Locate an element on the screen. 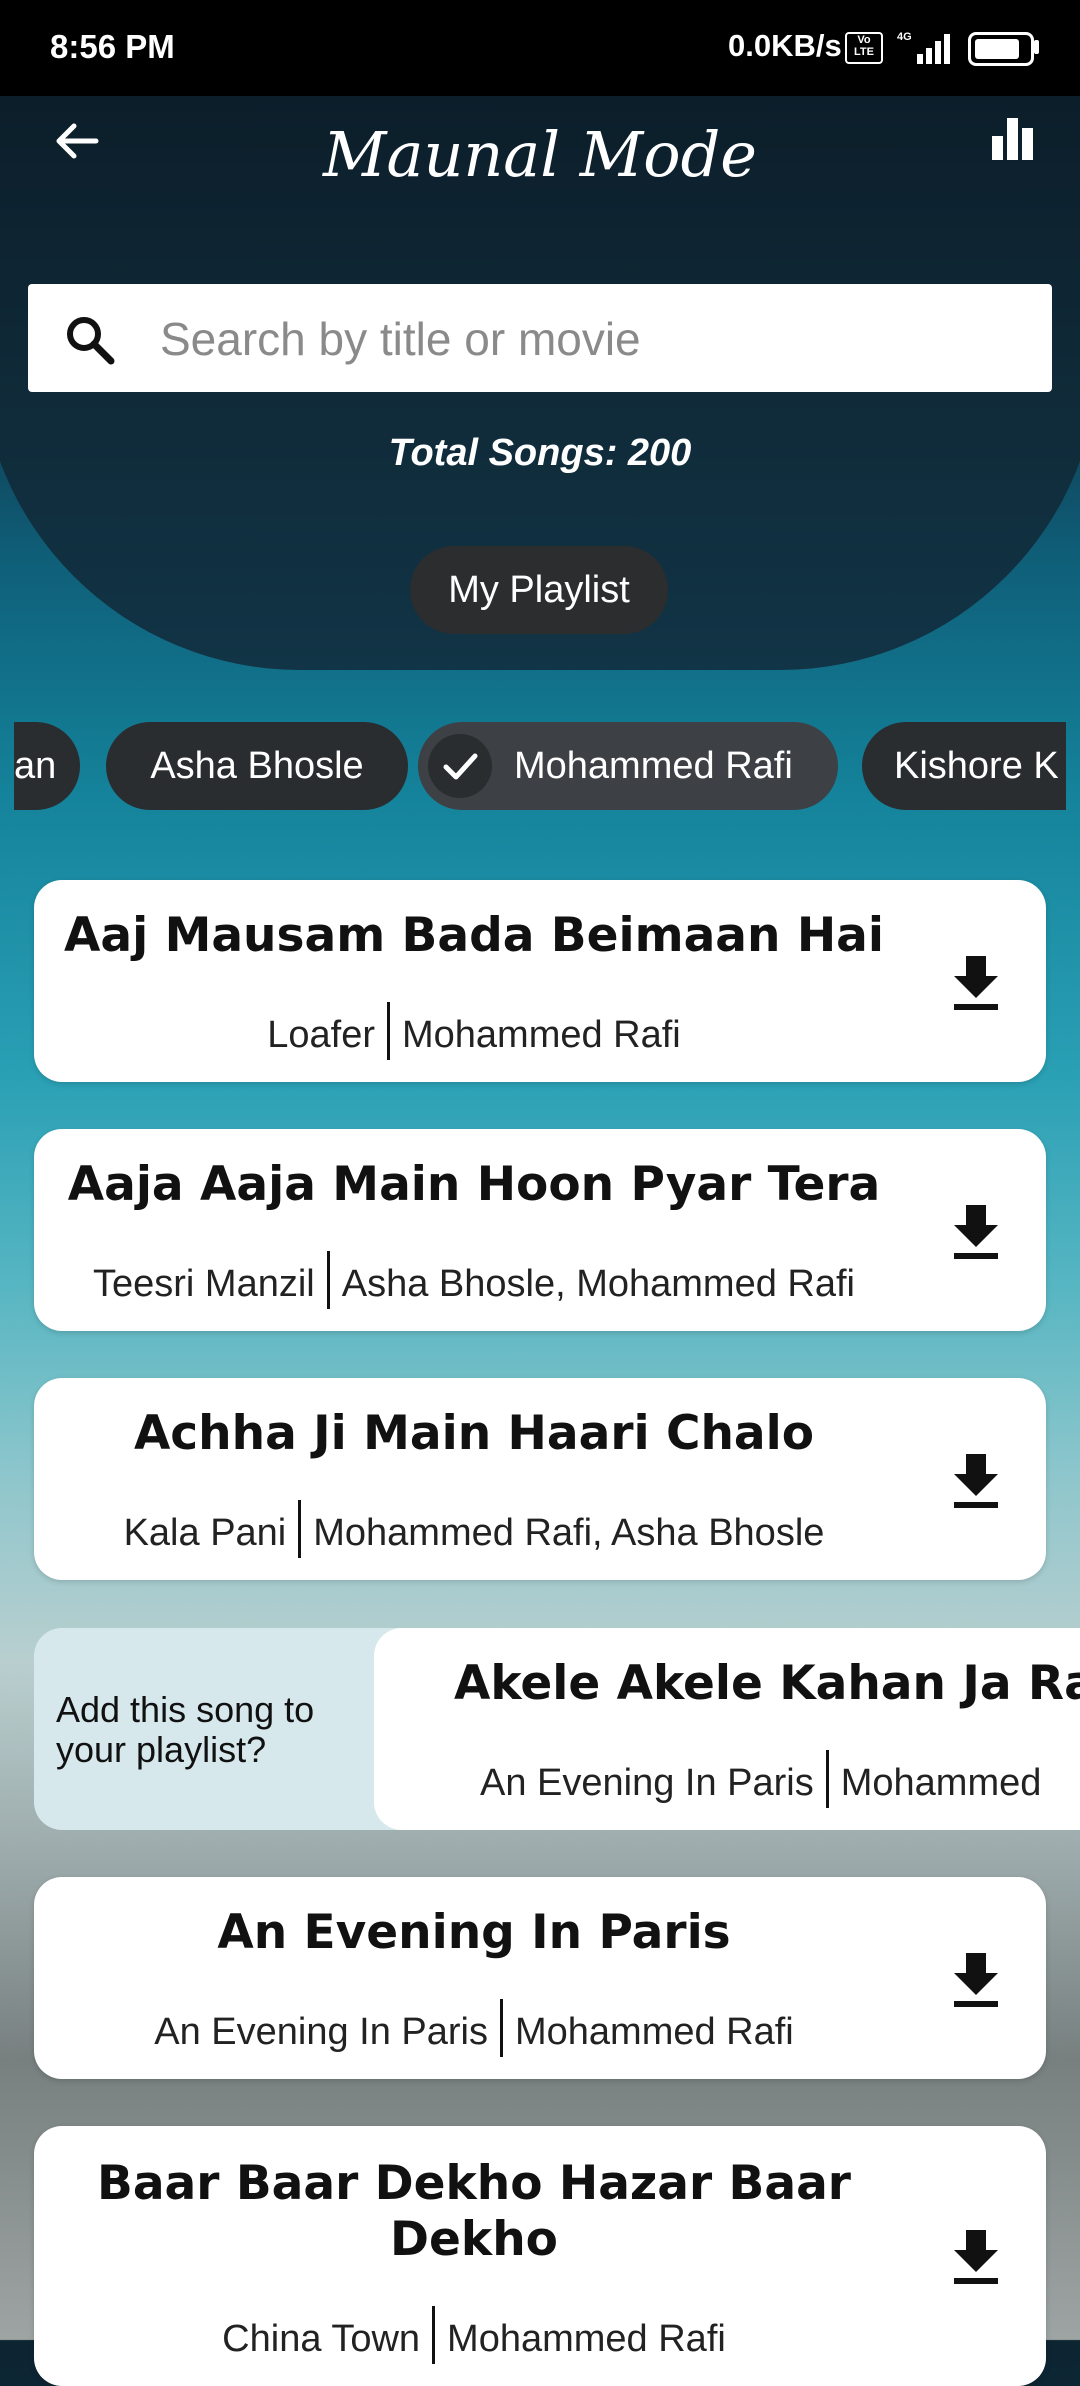  song-title: Baar Baar Dekho Hazar Baar Dekho is located at coordinates (474, 2211).